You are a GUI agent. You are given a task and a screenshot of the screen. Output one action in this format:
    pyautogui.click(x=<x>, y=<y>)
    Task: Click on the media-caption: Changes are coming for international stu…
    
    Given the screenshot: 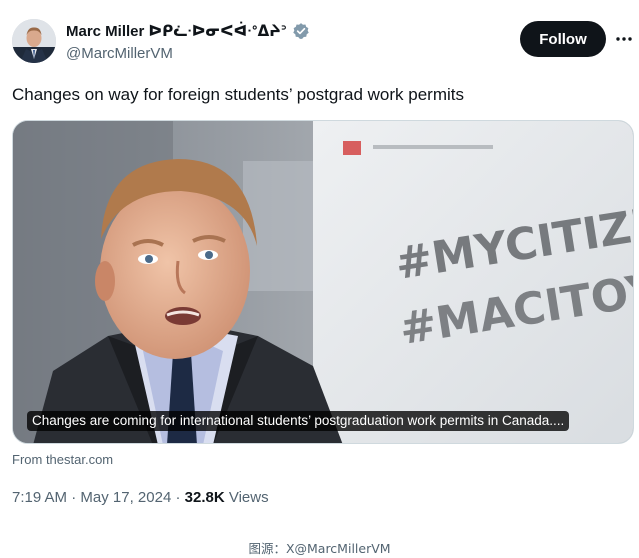 What is the action you would take?
    pyautogui.click(x=298, y=421)
    